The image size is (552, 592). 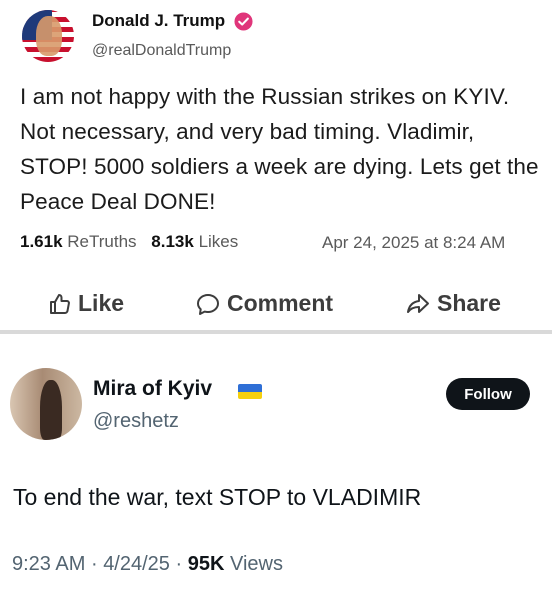 What do you see at coordinates (101, 303) in the screenshot?
I see `like-label: Like` at bounding box center [101, 303].